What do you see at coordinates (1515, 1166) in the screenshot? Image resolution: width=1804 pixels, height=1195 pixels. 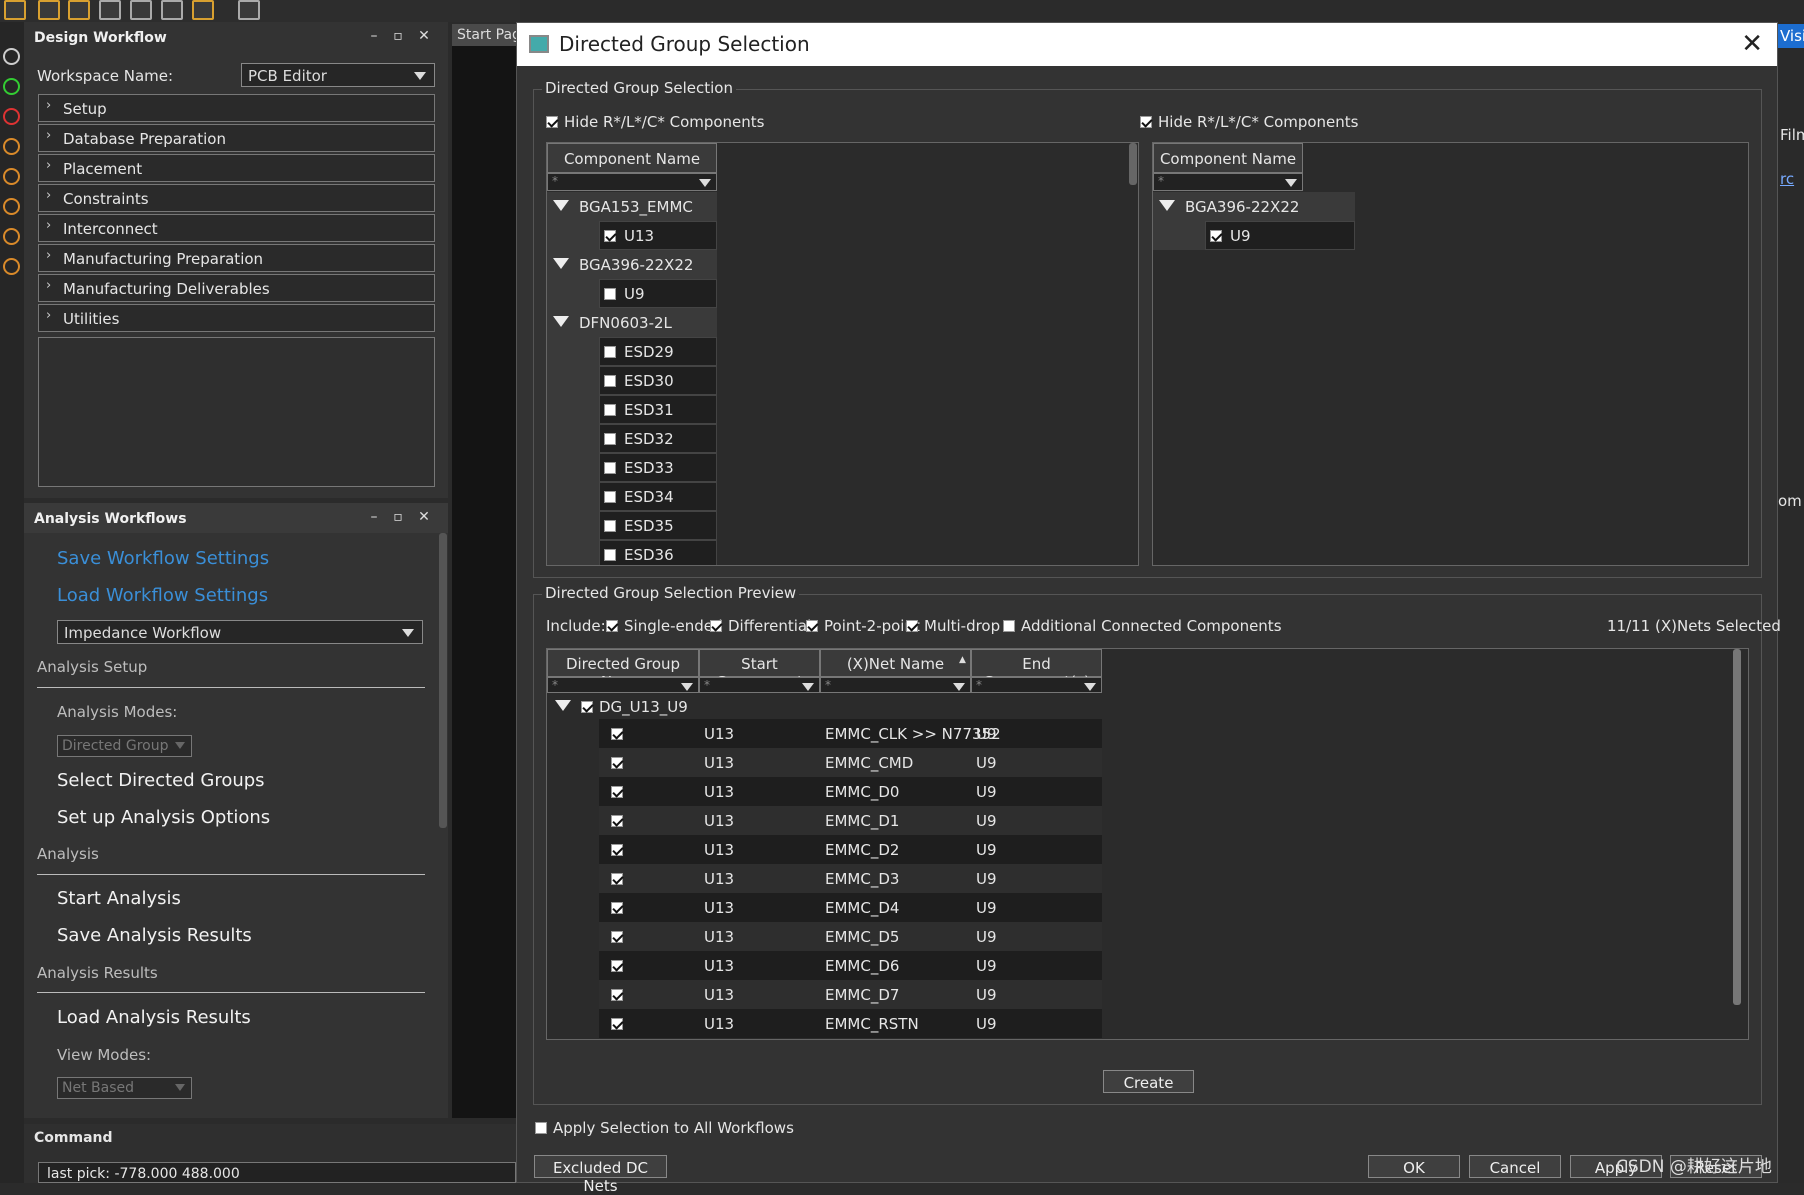 I see `cancel-button: Cancel` at bounding box center [1515, 1166].